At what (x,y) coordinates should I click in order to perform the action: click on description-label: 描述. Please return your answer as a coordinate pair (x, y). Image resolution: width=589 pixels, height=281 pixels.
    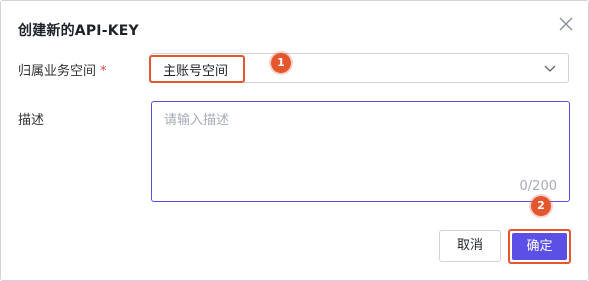
    Looking at the image, I should click on (31, 120).